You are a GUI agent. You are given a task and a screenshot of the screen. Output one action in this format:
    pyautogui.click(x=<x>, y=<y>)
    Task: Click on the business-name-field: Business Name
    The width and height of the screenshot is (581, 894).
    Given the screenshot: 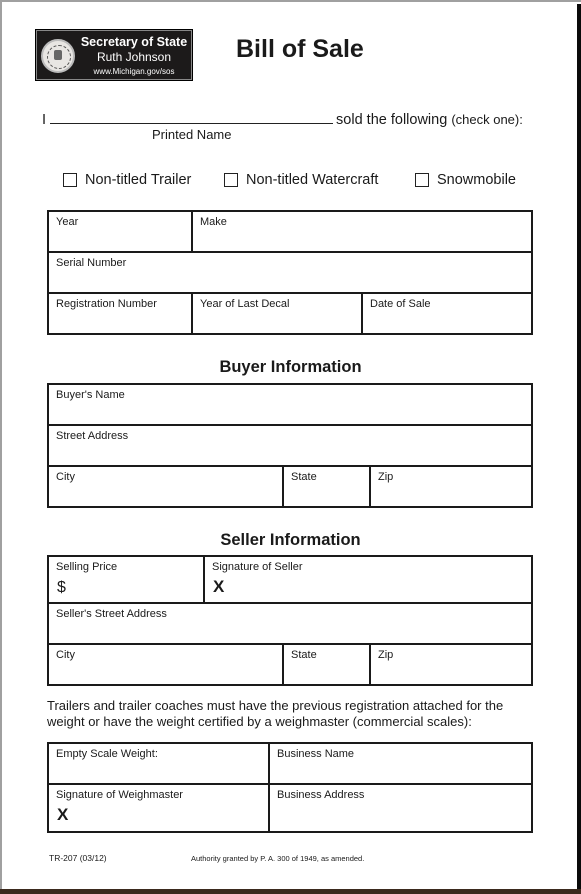 What is the action you would take?
    pyautogui.click(x=400, y=763)
    